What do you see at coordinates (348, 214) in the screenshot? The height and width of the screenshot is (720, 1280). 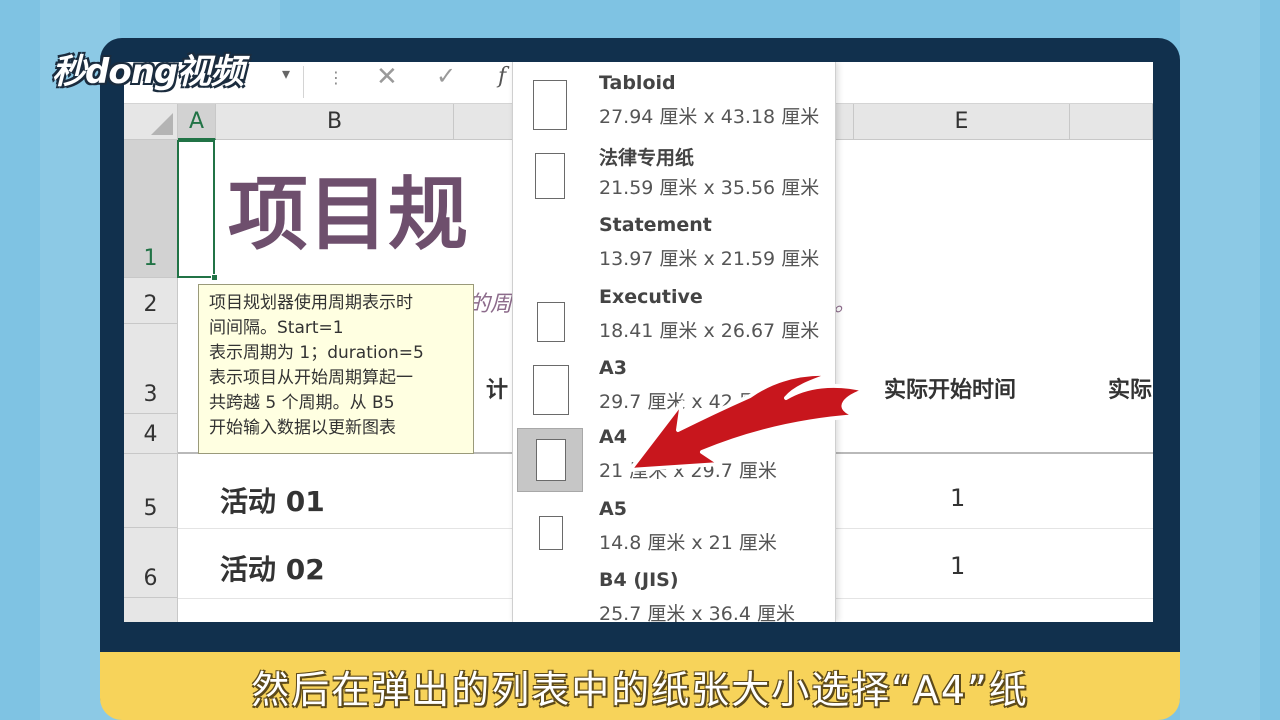 I see `sheet-title: 项目规` at bounding box center [348, 214].